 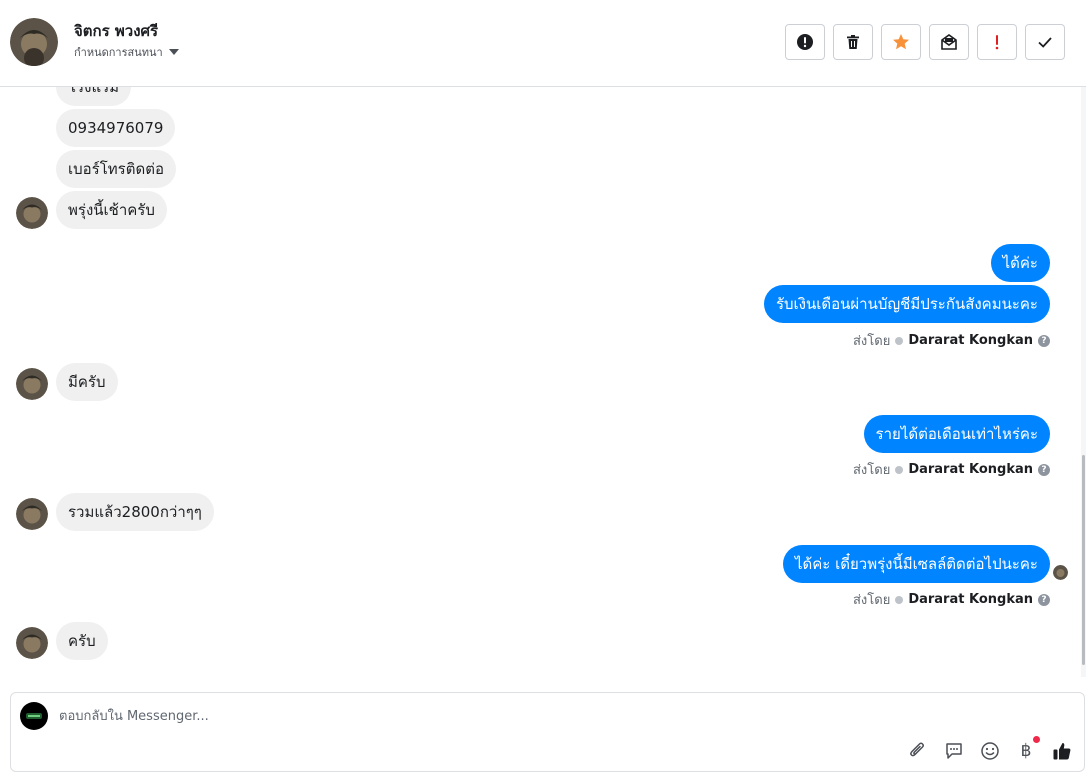 I want to click on page-avatar, so click(x=34, y=716).